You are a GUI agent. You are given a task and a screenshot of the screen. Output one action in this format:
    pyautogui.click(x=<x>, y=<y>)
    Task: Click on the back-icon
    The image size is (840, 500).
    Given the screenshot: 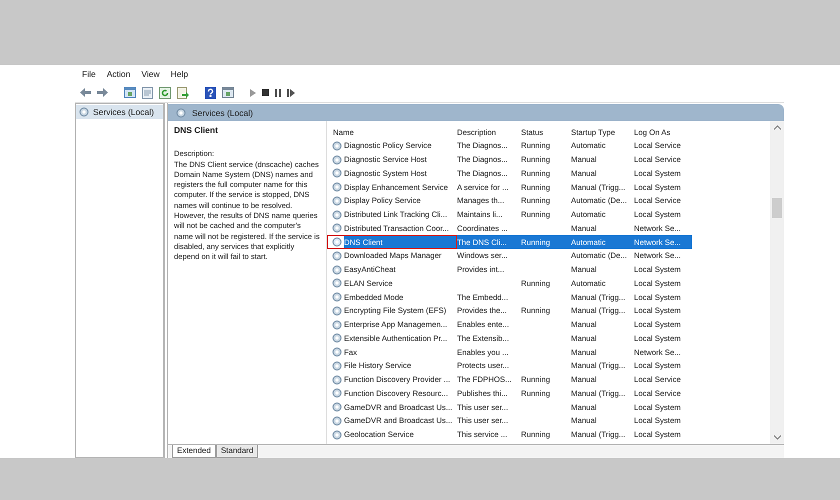 What is the action you would take?
    pyautogui.click(x=85, y=92)
    